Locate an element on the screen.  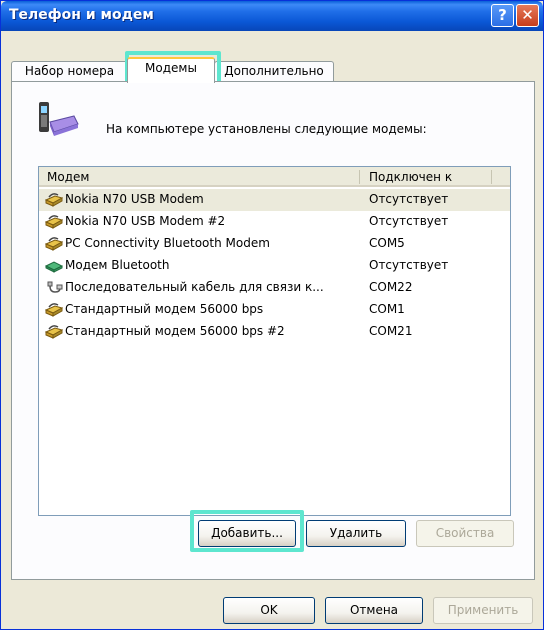
column-header-modem: Модем is located at coordinates (68, 177).